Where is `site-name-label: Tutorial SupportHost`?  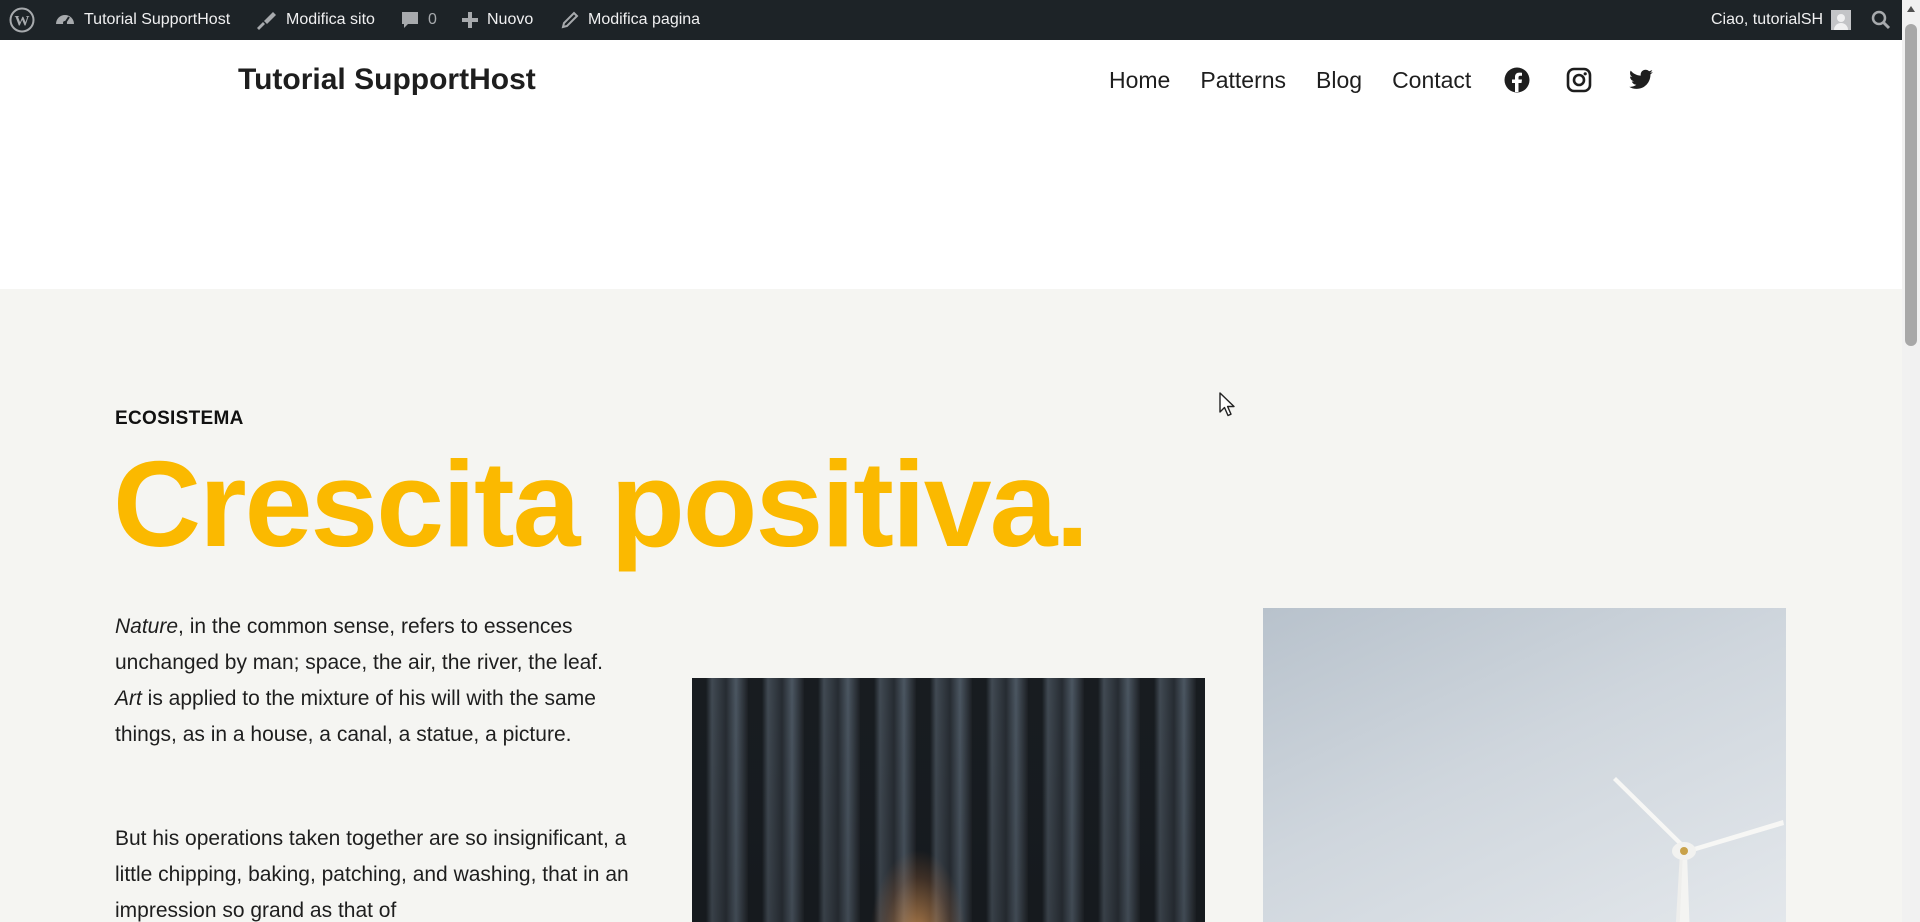
site-name-label: Tutorial SupportHost is located at coordinates (157, 19).